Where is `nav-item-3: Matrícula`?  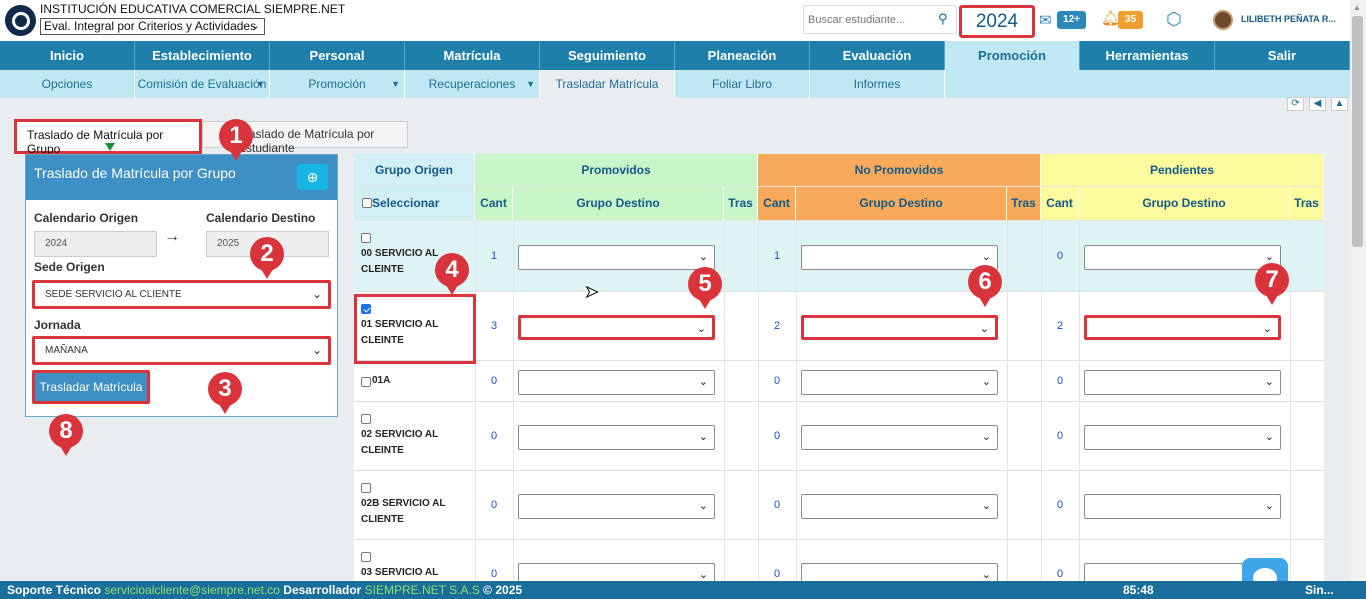 nav-item-3: Matrícula is located at coordinates (472, 55).